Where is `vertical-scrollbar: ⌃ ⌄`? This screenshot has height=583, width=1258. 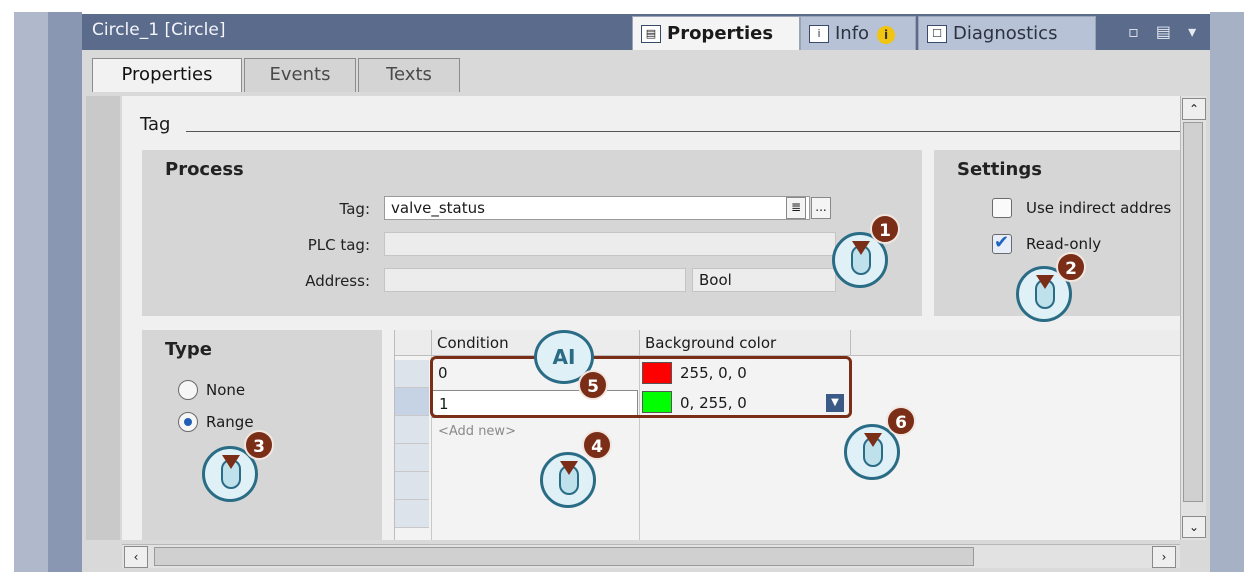
vertical-scrollbar: ⌃ ⌄ is located at coordinates (1193, 318).